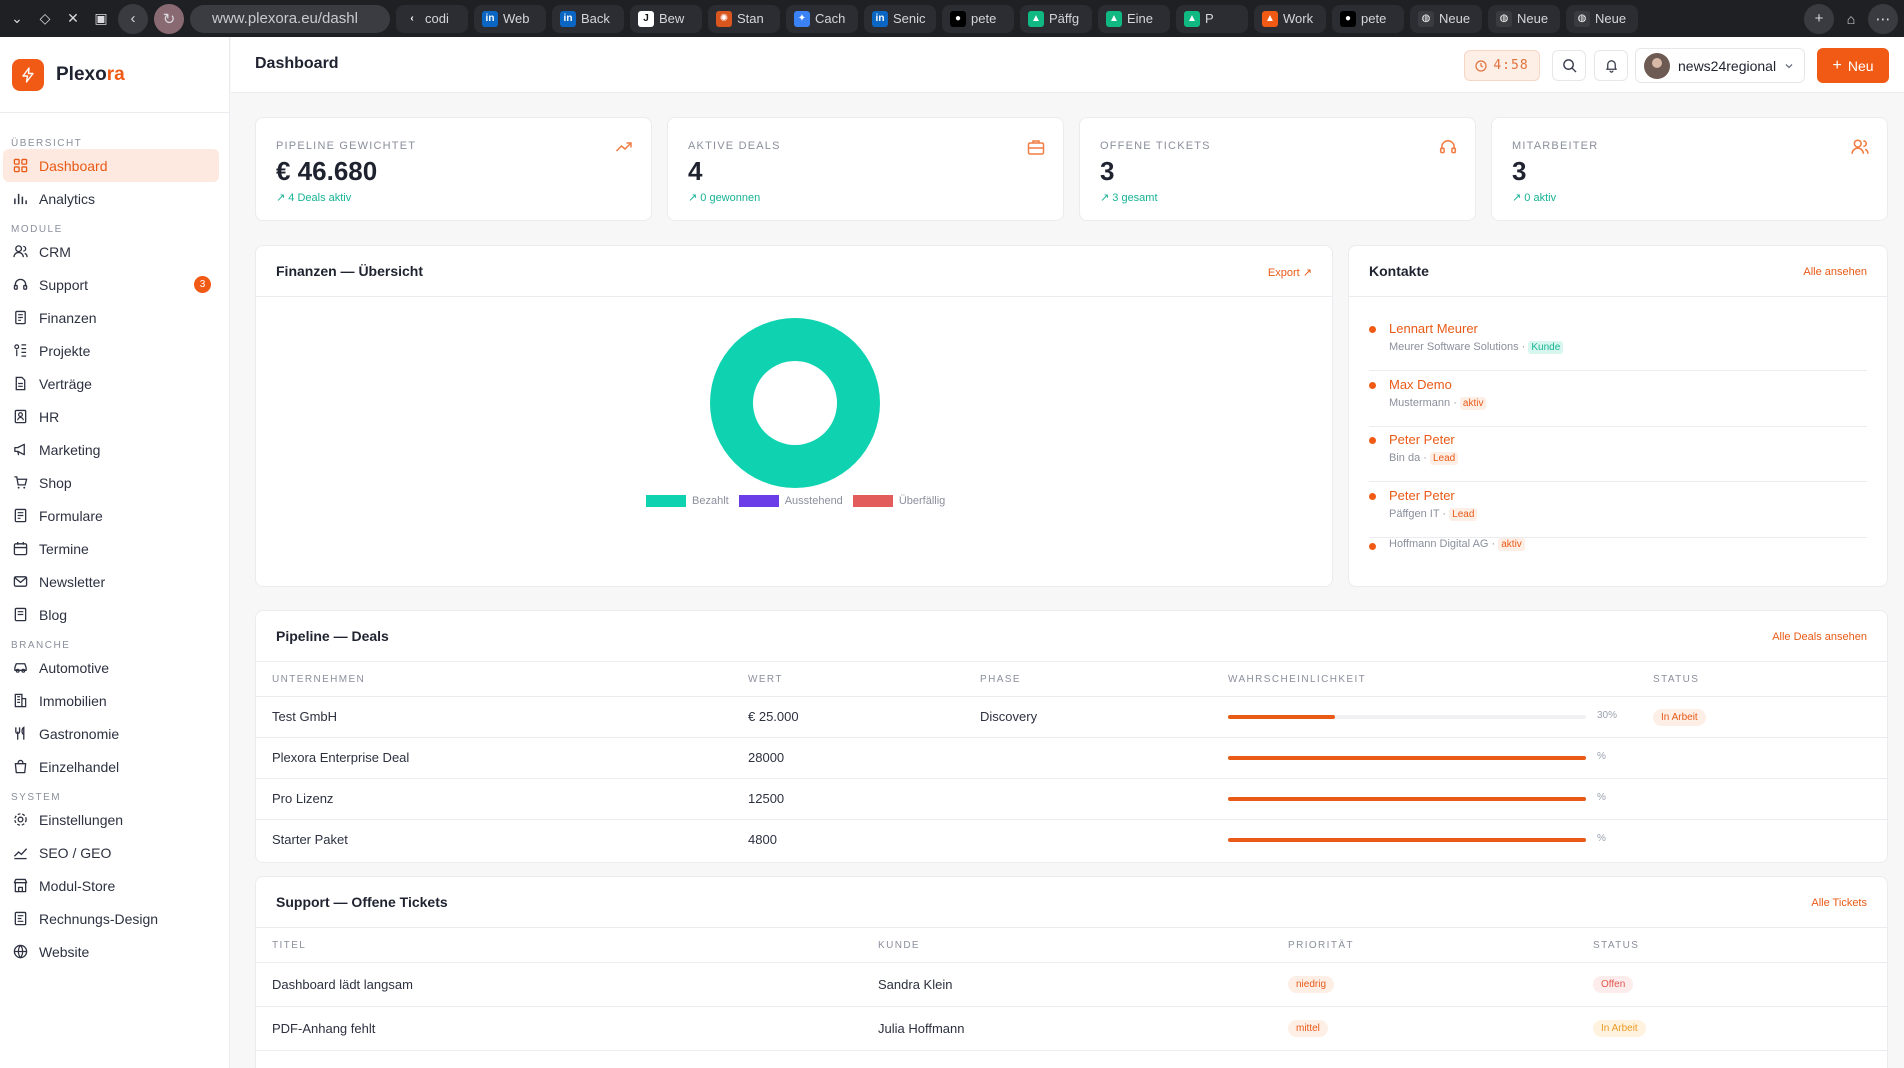 The height and width of the screenshot is (1068, 1904). I want to click on browser-tab: in Web, so click(510, 18).